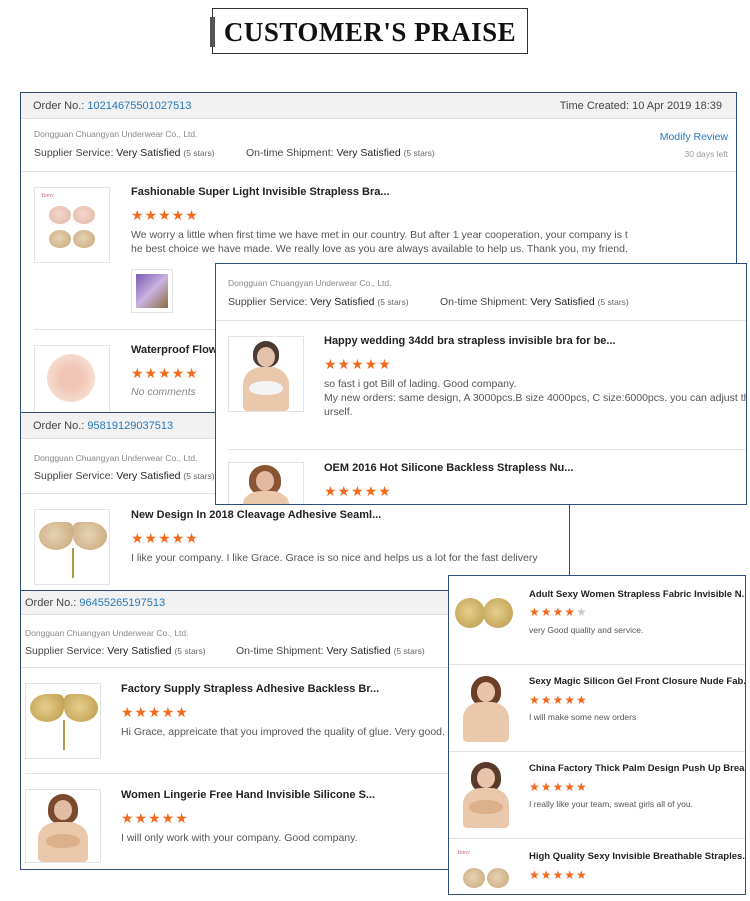 This screenshot has width=750, height=901. Describe the element at coordinates (266, 388) in the screenshot. I see `white-bra` at that location.